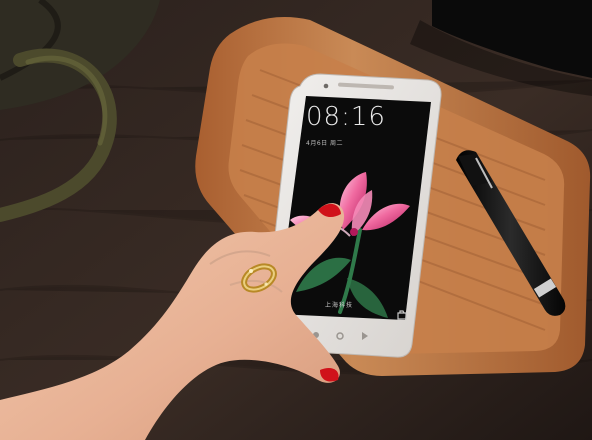 This screenshot has height=440, width=592. What do you see at coordinates (346, 117) in the screenshot?
I see `lockscreen-time: 08:16` at bounding box center [346, 117].